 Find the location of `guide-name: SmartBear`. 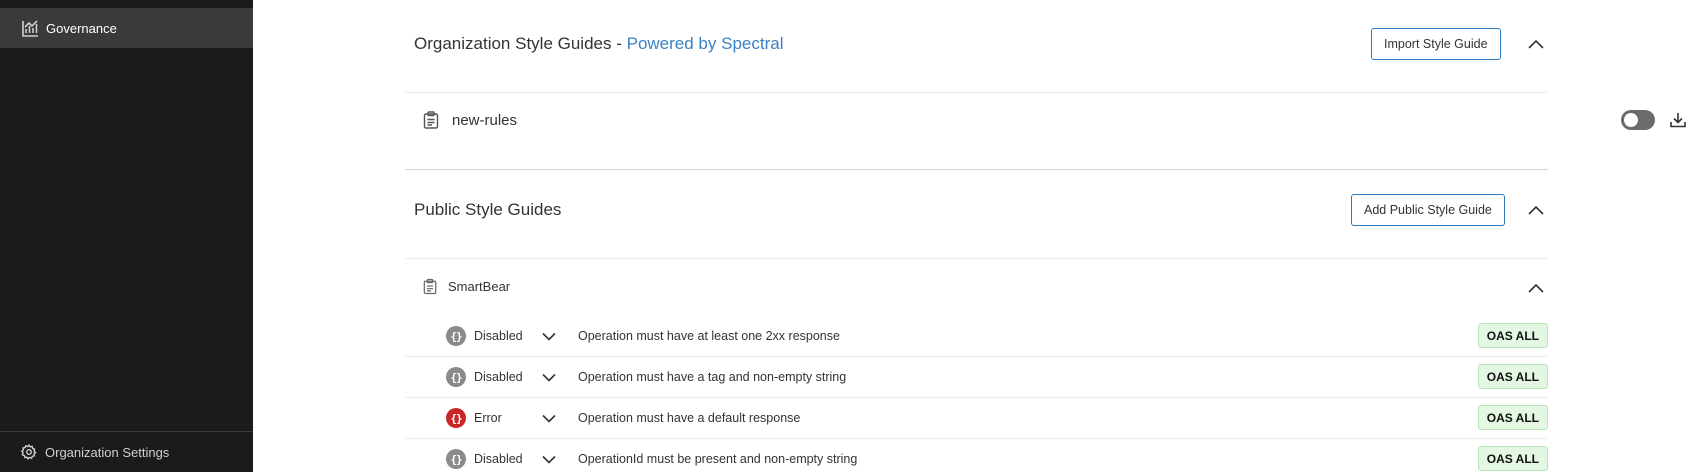

guide-name: SmartBear is located at coordinates (479, 286).